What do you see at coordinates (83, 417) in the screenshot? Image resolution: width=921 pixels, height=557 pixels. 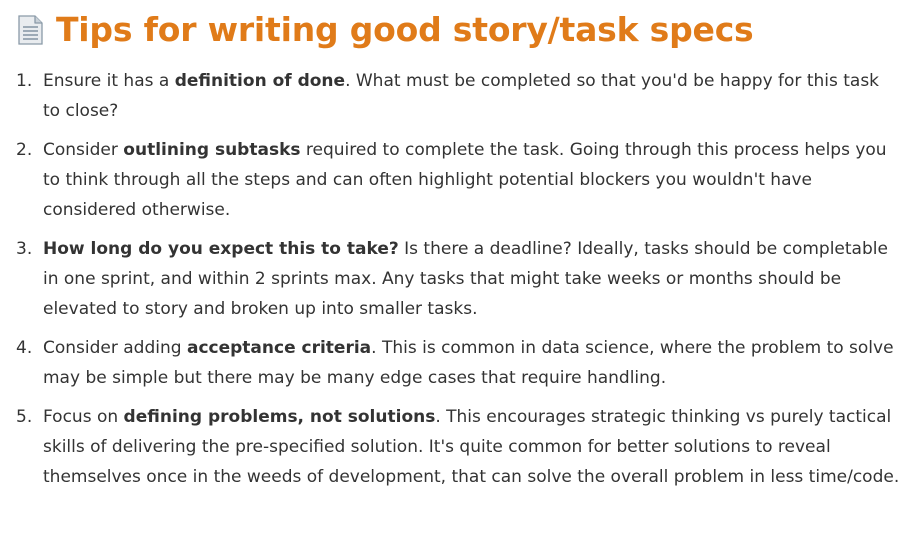 I see `tip-text: Focus on` at bounding box center [83, 417].